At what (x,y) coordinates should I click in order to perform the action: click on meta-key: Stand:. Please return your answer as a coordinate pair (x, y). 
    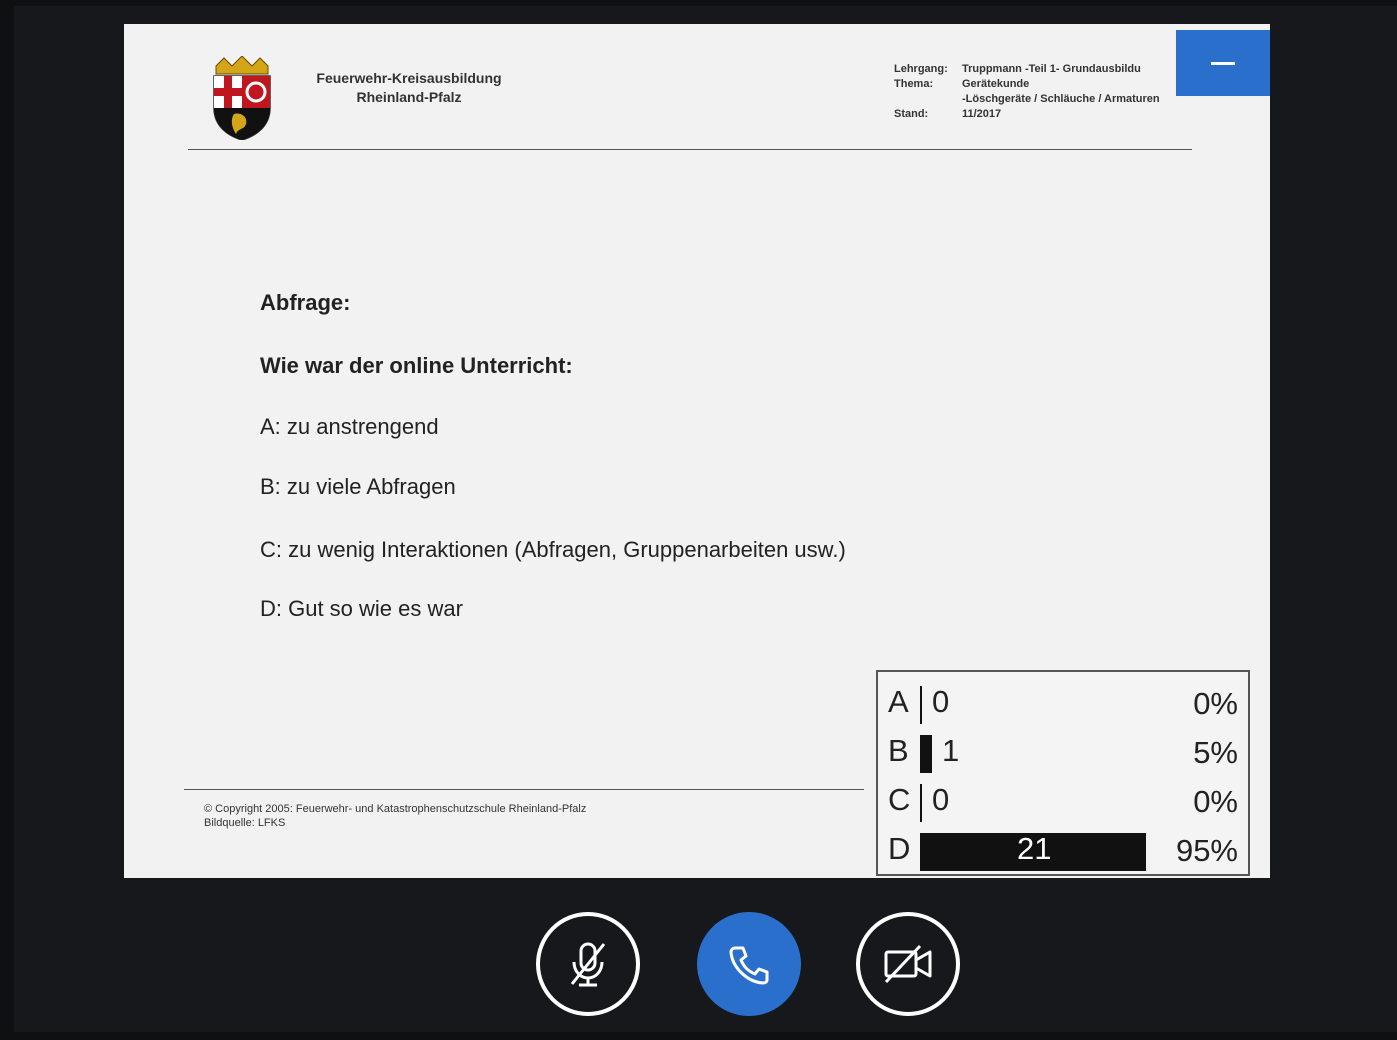
    Looking at the image, I should click on (911, 114).